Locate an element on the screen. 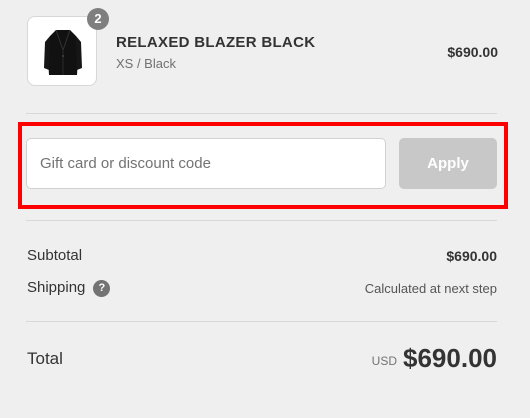 The image size is (530, 418). shipping-row: Shipping? is located at coordinates (69, 288).